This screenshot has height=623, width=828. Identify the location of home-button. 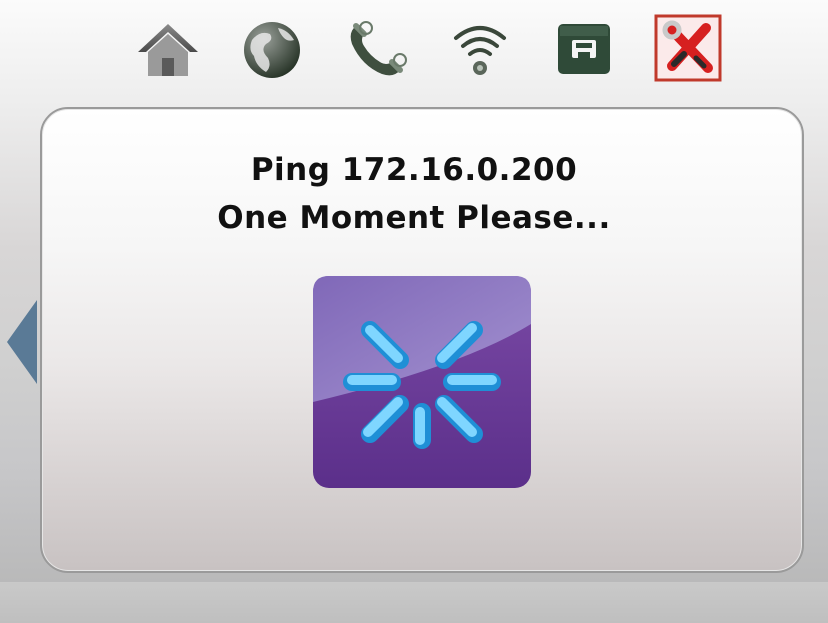
(168, 48).